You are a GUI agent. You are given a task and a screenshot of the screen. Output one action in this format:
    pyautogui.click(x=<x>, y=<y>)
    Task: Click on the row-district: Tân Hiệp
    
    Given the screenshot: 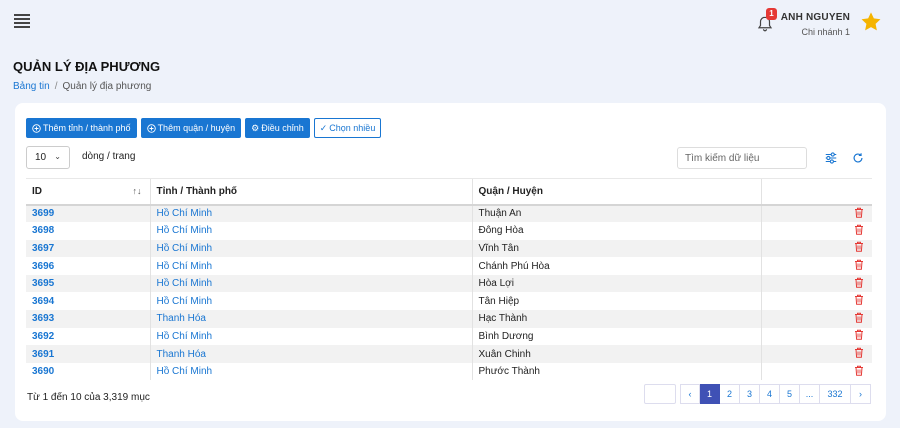 What is the action you would take?
    pyautogui.click(x=616, y=301)
    